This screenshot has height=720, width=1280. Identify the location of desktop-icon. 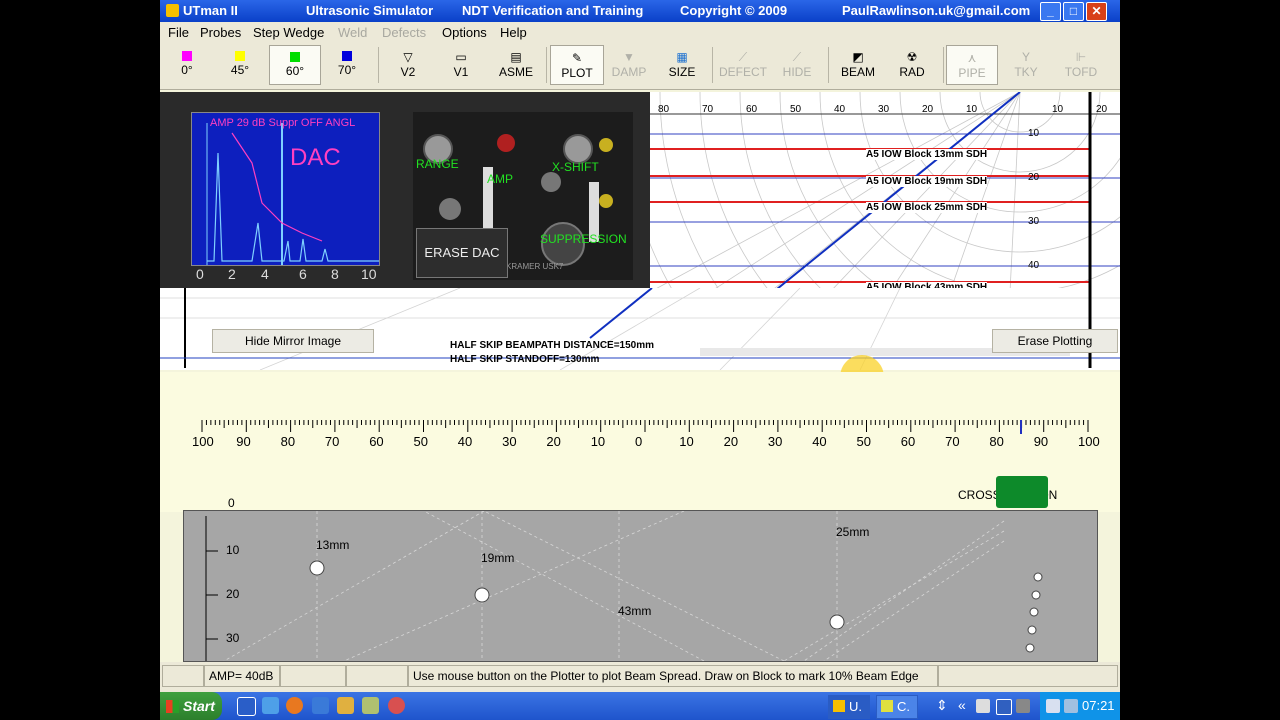
(320, 705).